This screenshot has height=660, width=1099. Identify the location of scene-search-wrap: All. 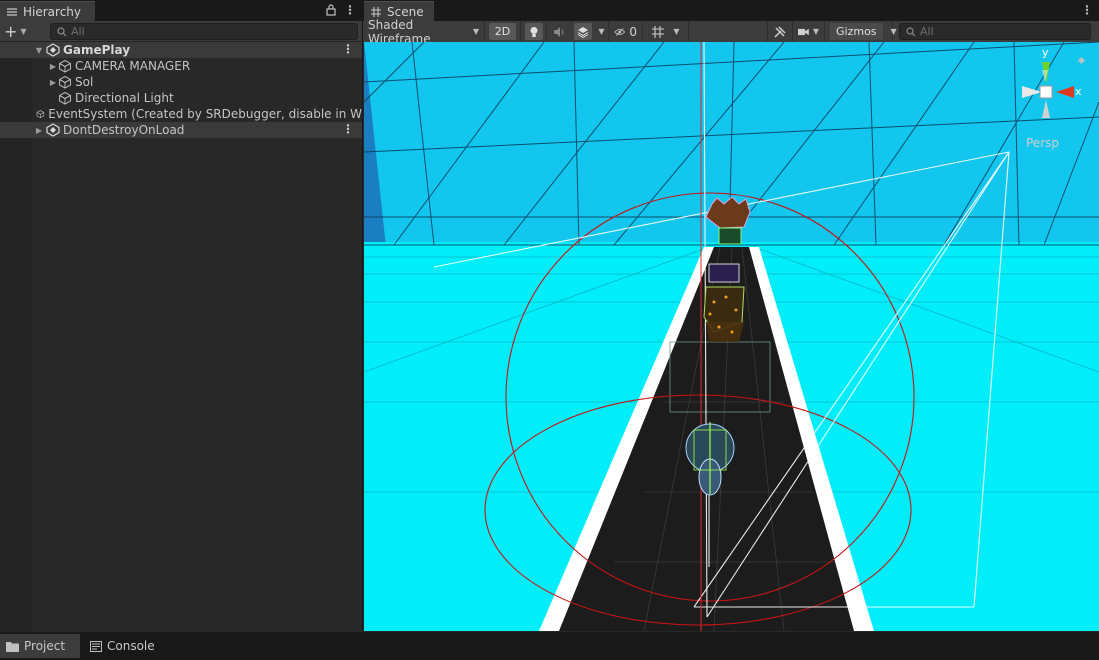
(996, 31).